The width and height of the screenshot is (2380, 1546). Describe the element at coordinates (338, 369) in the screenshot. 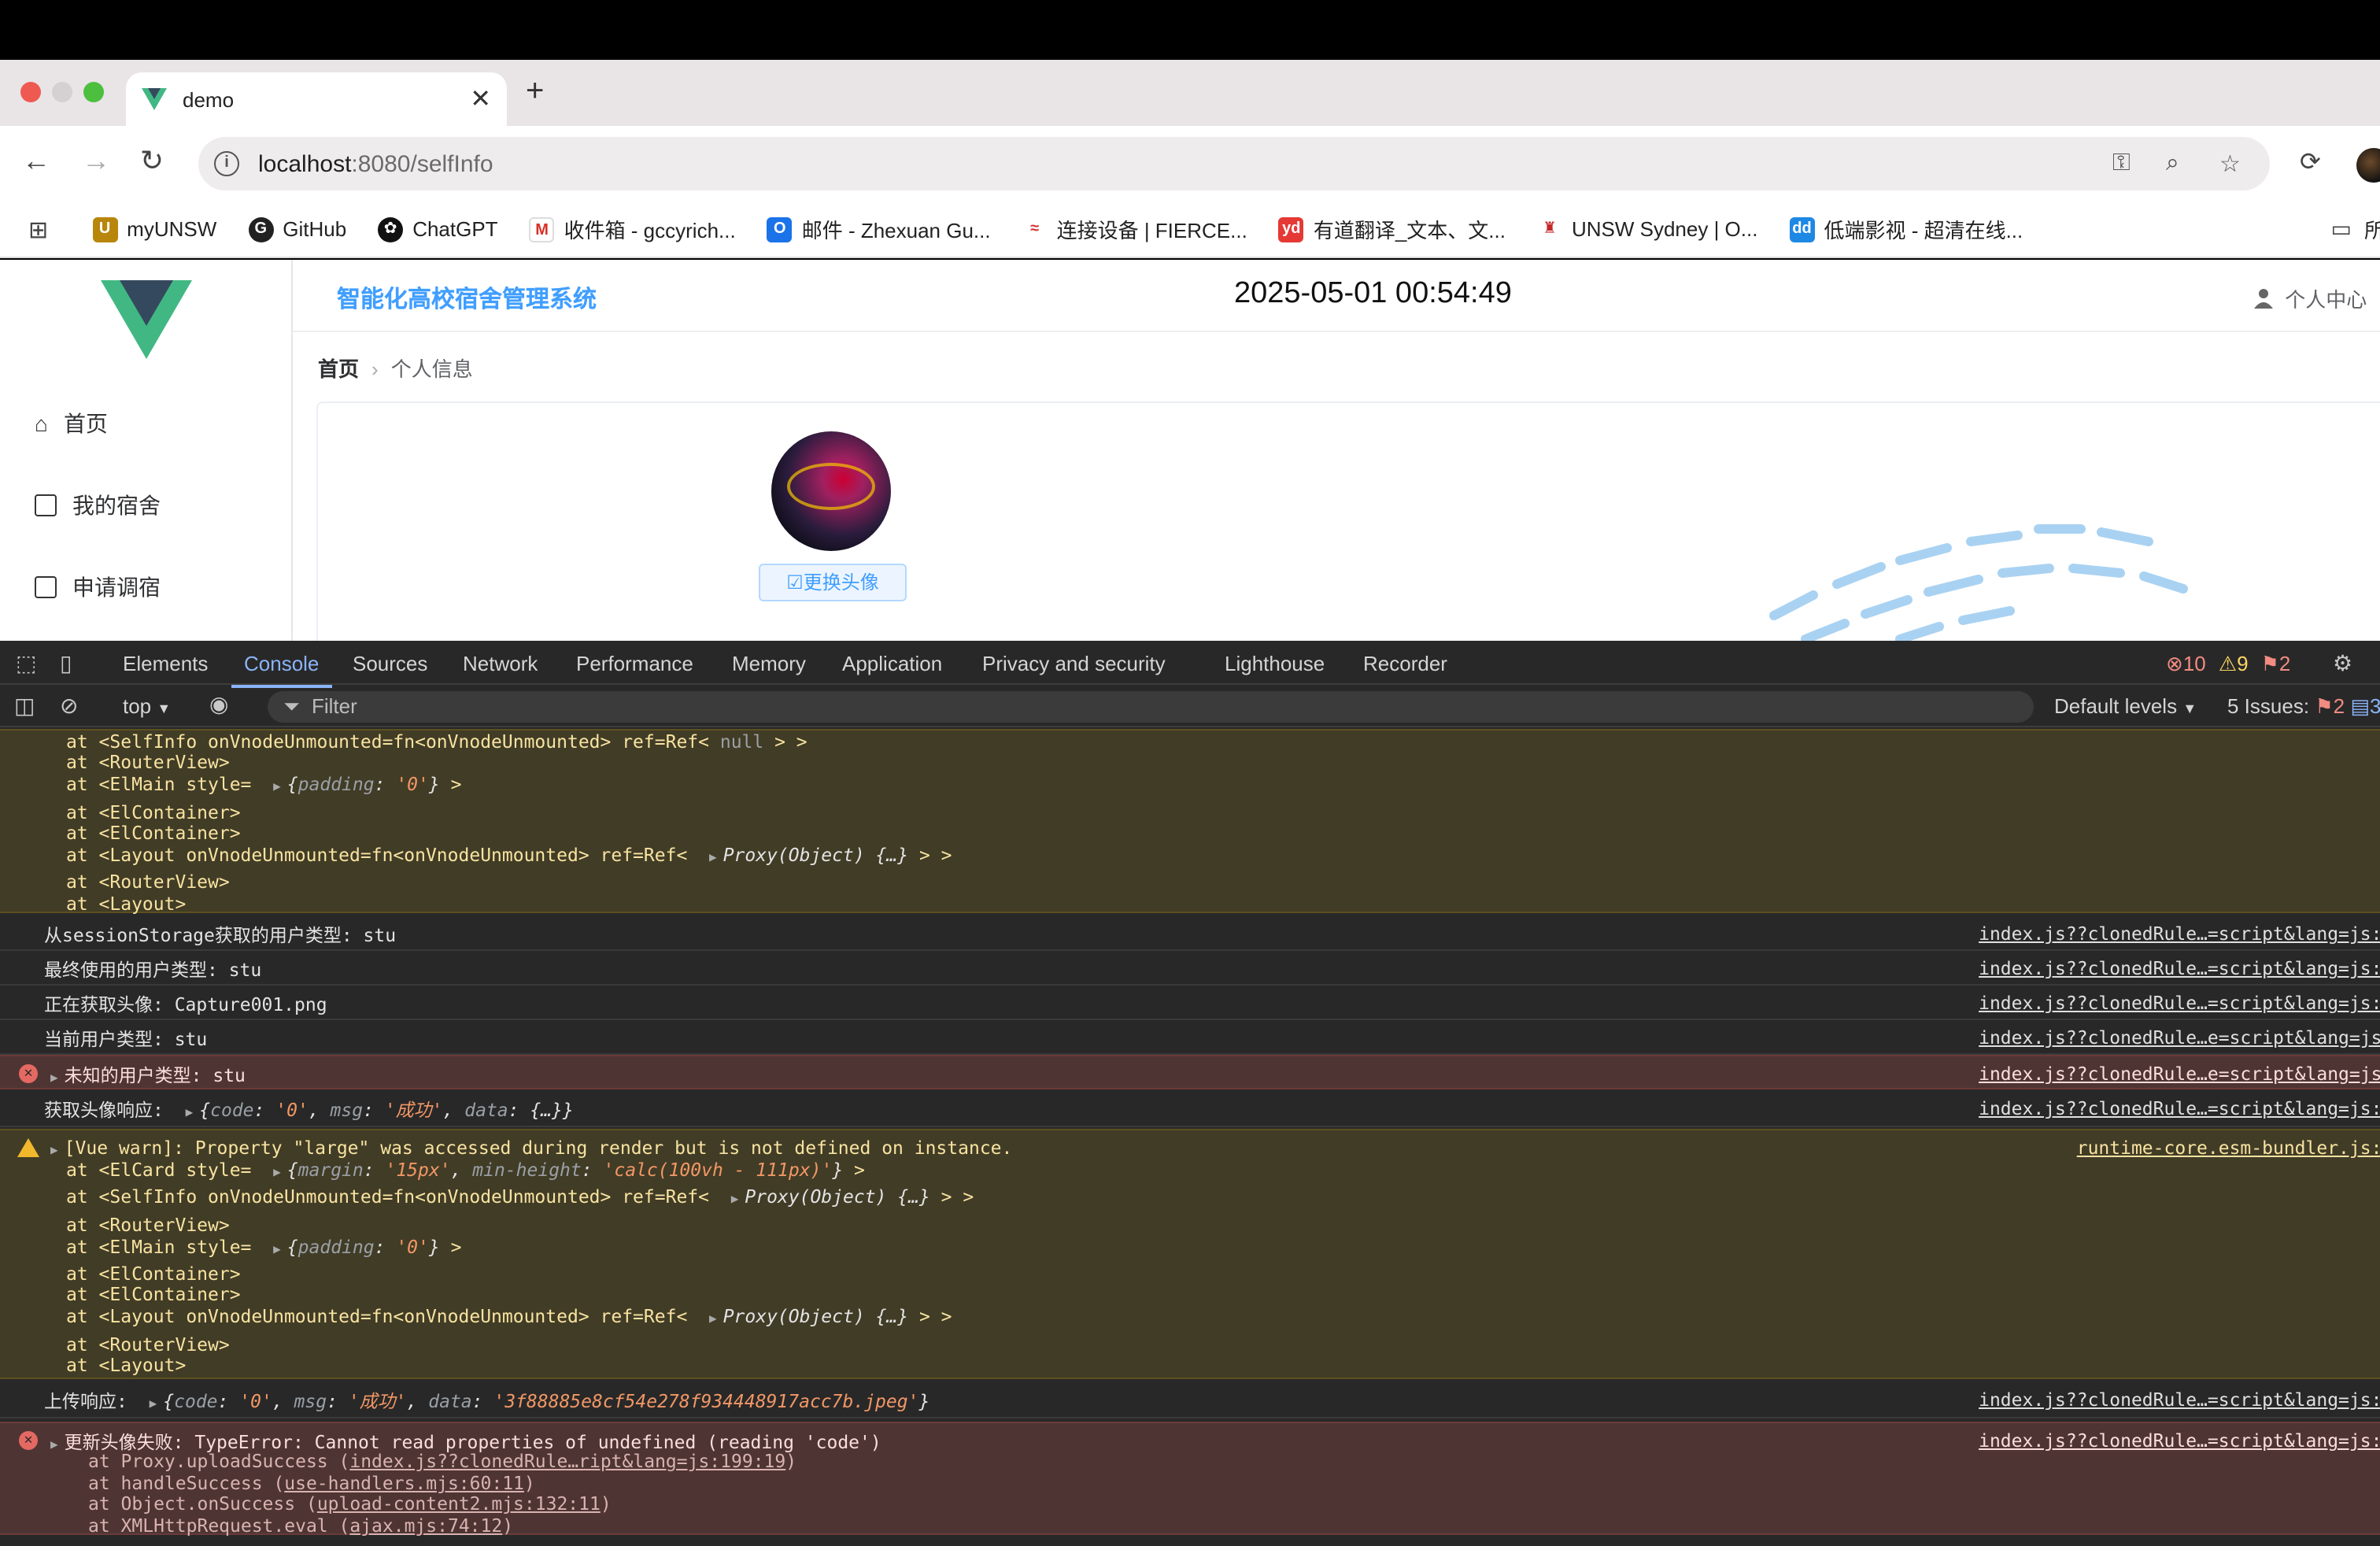

I see `breadcrumb-home: 首页` at that location.